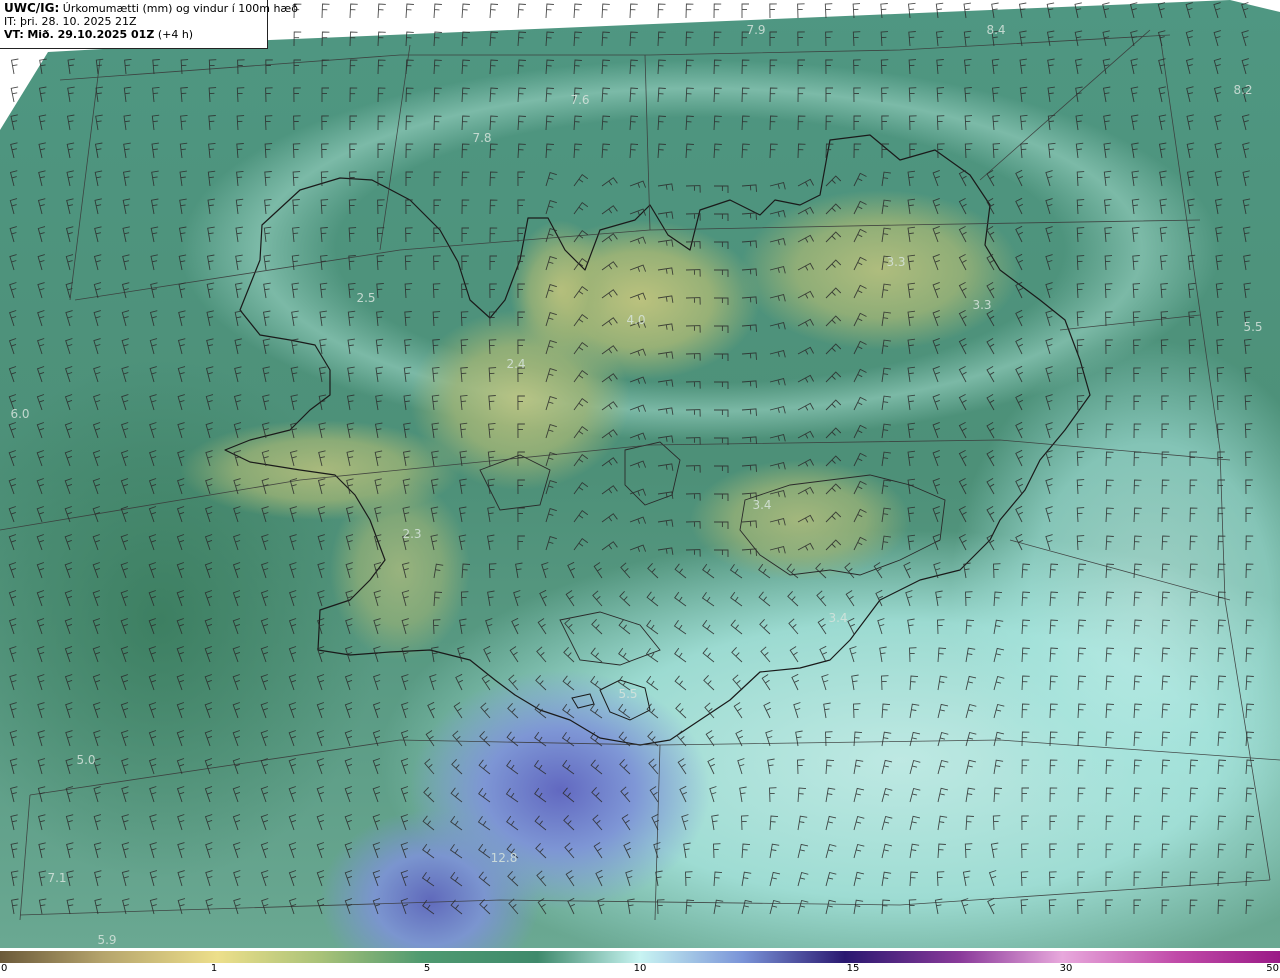  Describe the element at coordinates (20, 414) in the screenshot. I see `map-value-label: 6.0` at that location.